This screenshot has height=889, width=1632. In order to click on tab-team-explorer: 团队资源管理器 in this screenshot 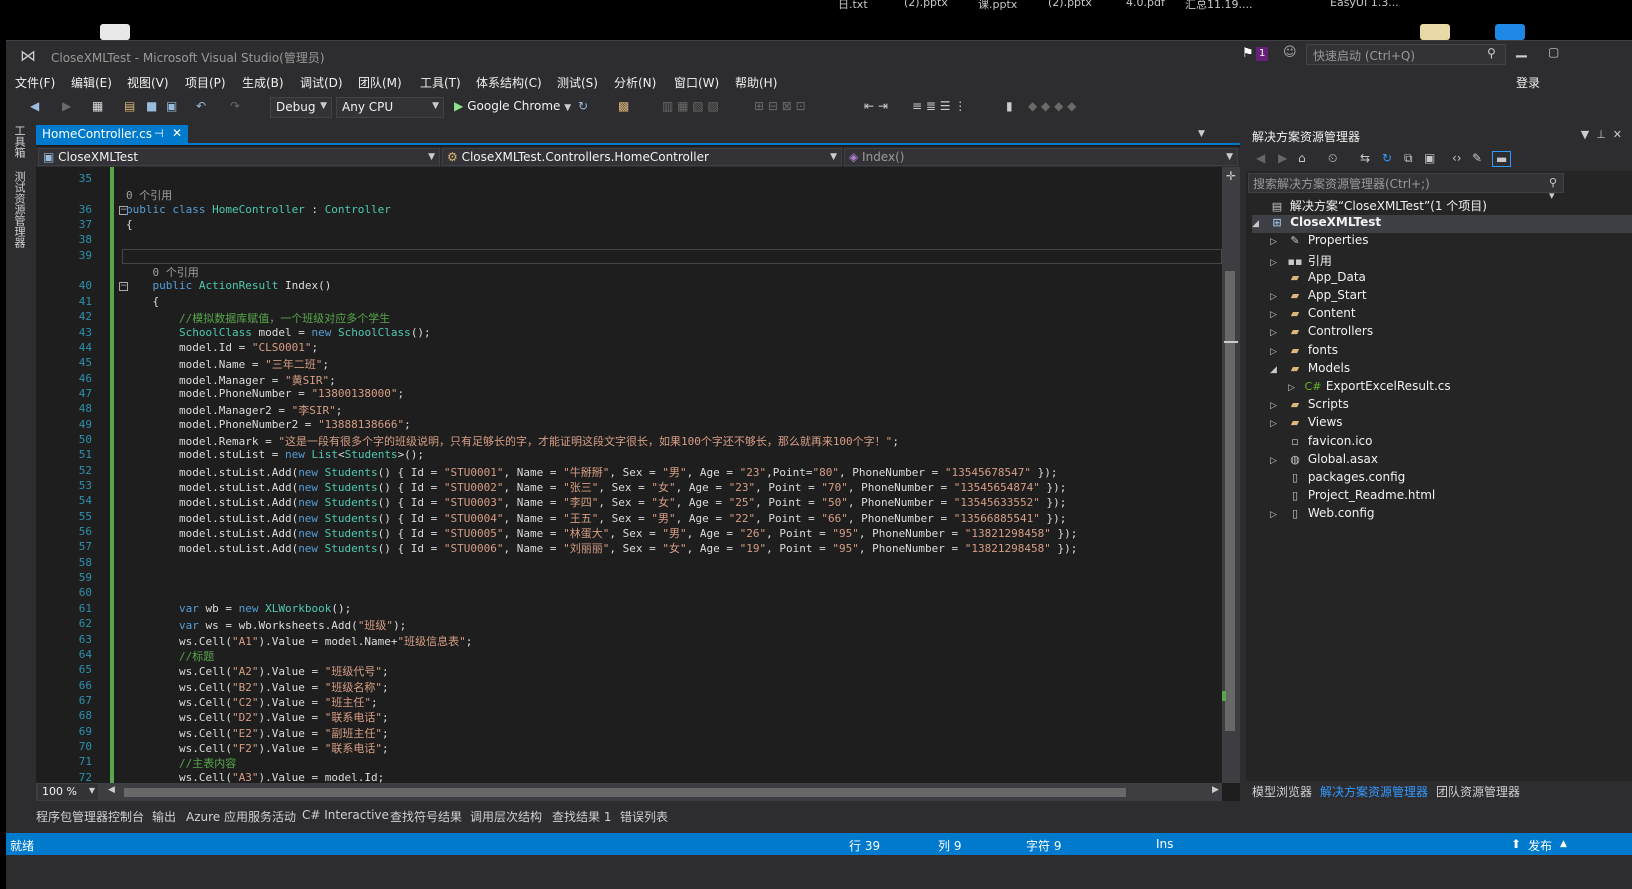, I will do `click(1478, 791)`.